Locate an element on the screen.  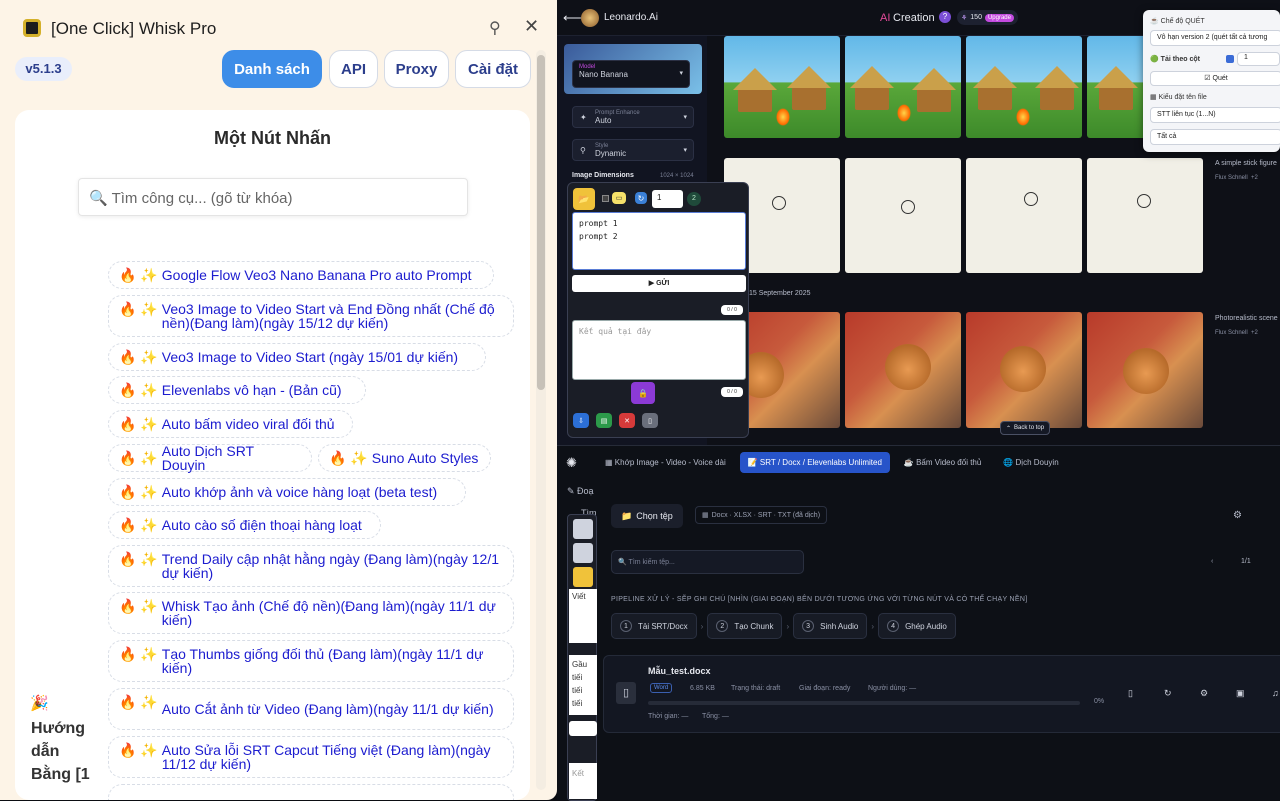
clapper-icon: ▣ is located at coordinates (1240, 693).